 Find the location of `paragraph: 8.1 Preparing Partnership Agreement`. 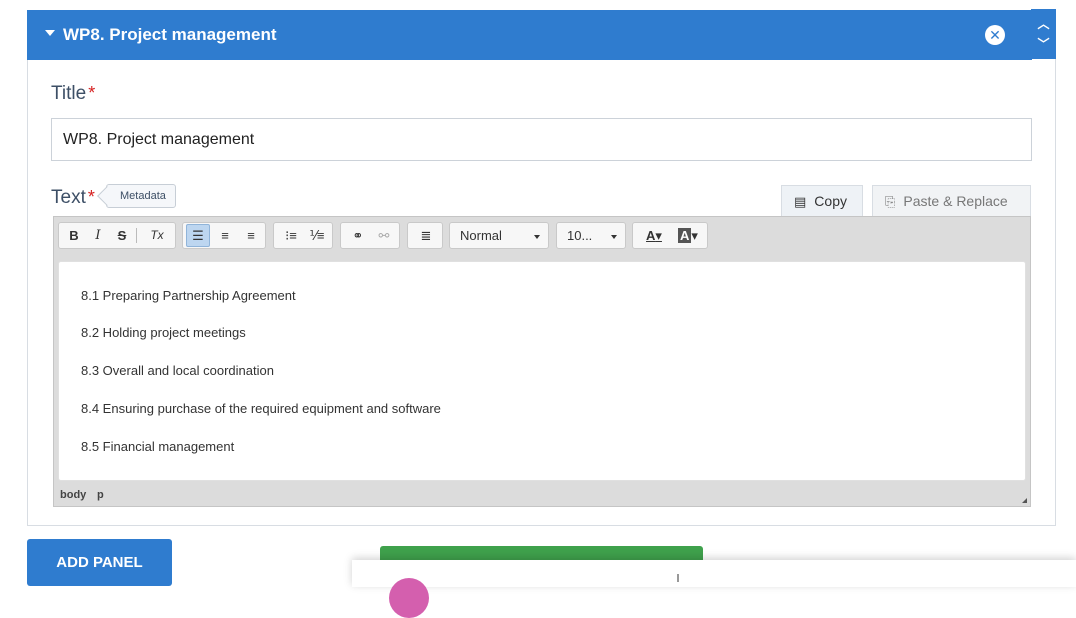

paragraph: 8.1 Preparing Partnership Agreement is located at coordinates (188, 295).